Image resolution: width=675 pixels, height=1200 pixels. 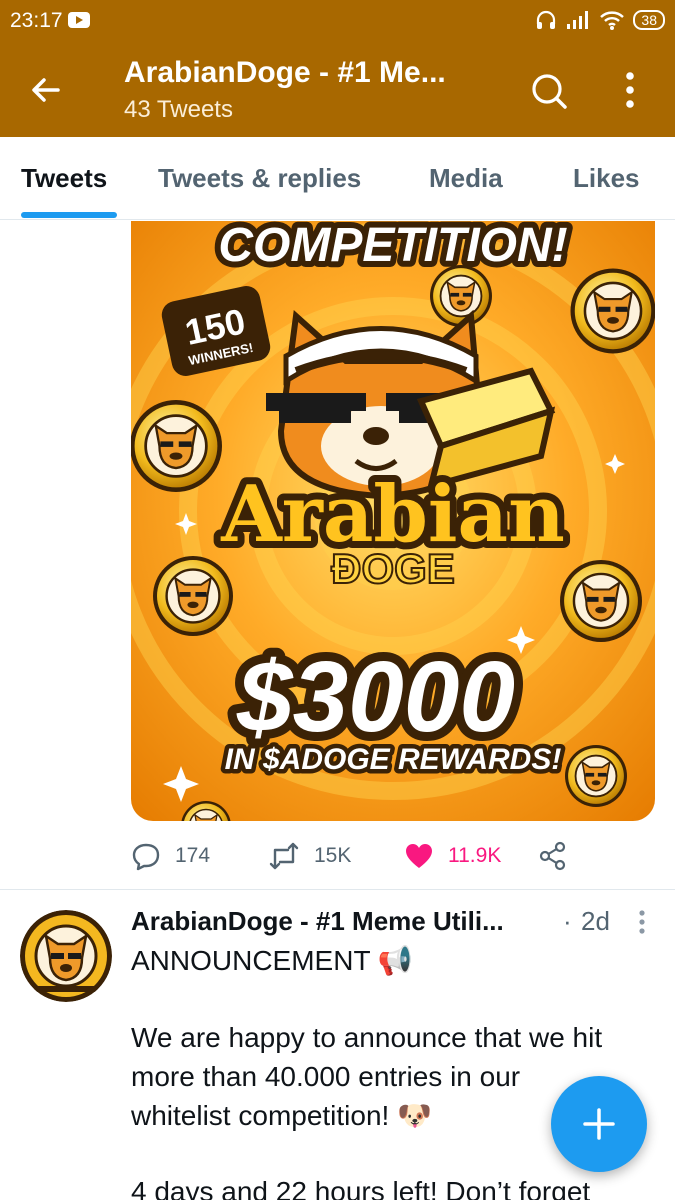 I want to click on tweet-text-line: We are happy to announce that we hit, so click(x=367, y=1037).